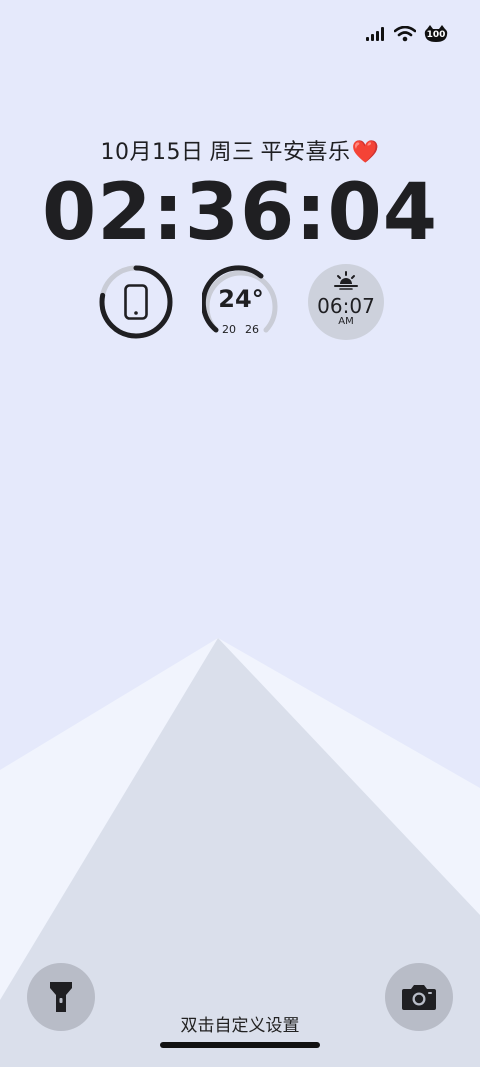 This screenshot has height=1067, width=480. I want to click on date-line: 10月15日 周三 平安喜乐❤️, so click(240, 150).